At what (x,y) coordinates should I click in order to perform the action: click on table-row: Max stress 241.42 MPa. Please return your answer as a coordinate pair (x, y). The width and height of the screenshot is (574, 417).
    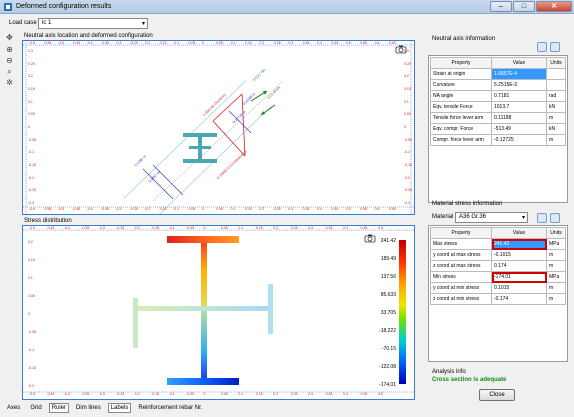
    Looking at the image, I should click on (498, 244).